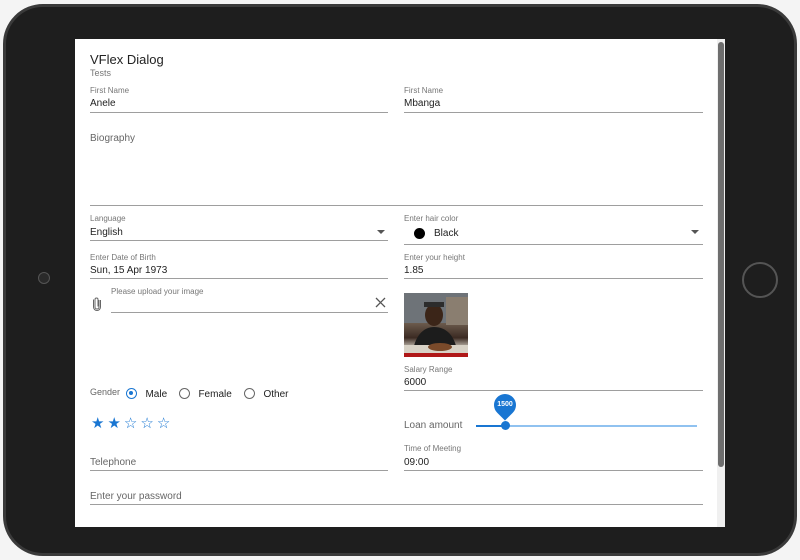 The width and height of the screenshot is (800, 560). I want to click on salary-underline, so click(553, 390).